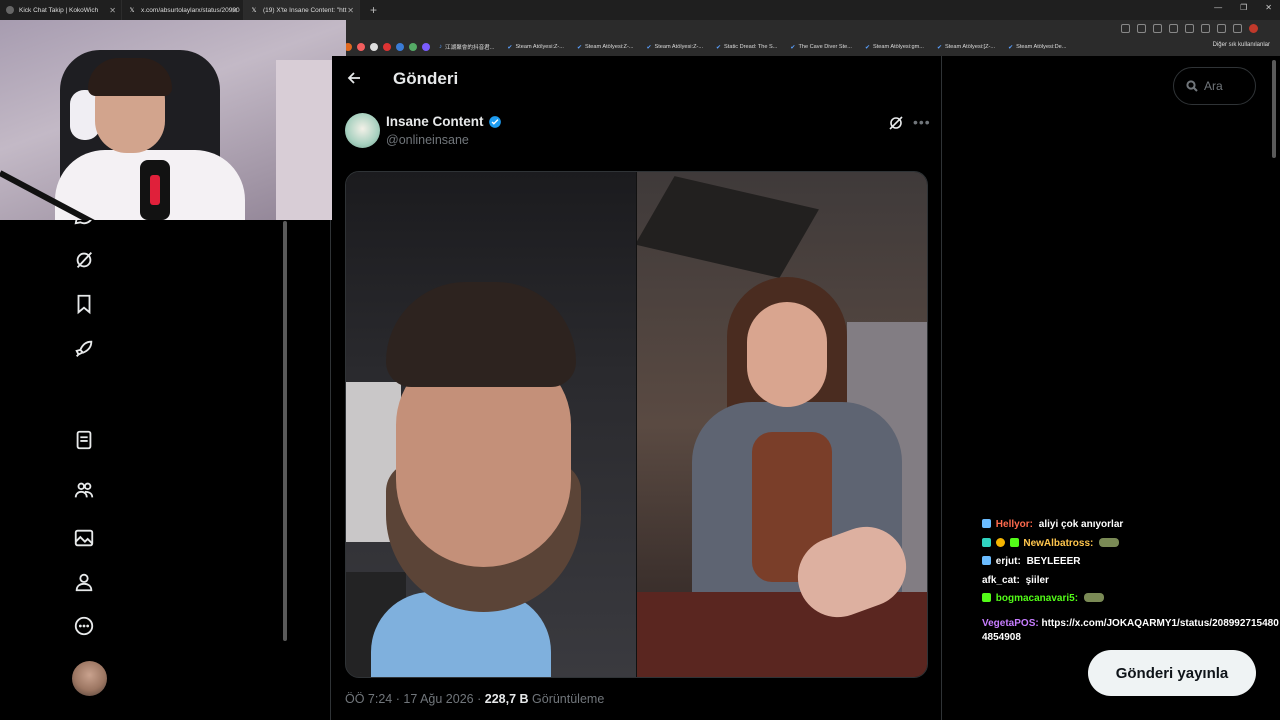  Describe the element at coordinates (1268, 7) in the screenshot. I see `close-window-icon: ✕` at that location.